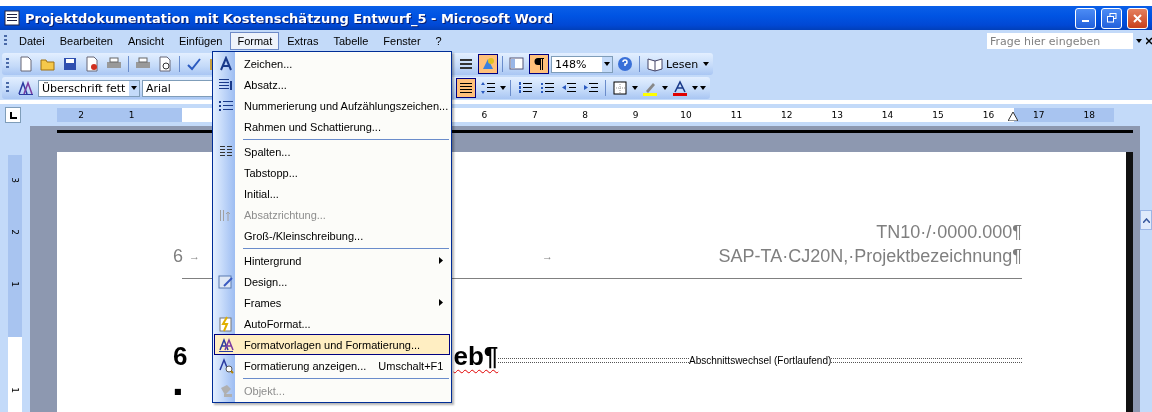 Image resolution: width=1152 pixels, height=412 pixels. What do you see at coordinates (438, 41) in the screenshot?
I see `menu-item: ?` at bounding box center [438, 41].